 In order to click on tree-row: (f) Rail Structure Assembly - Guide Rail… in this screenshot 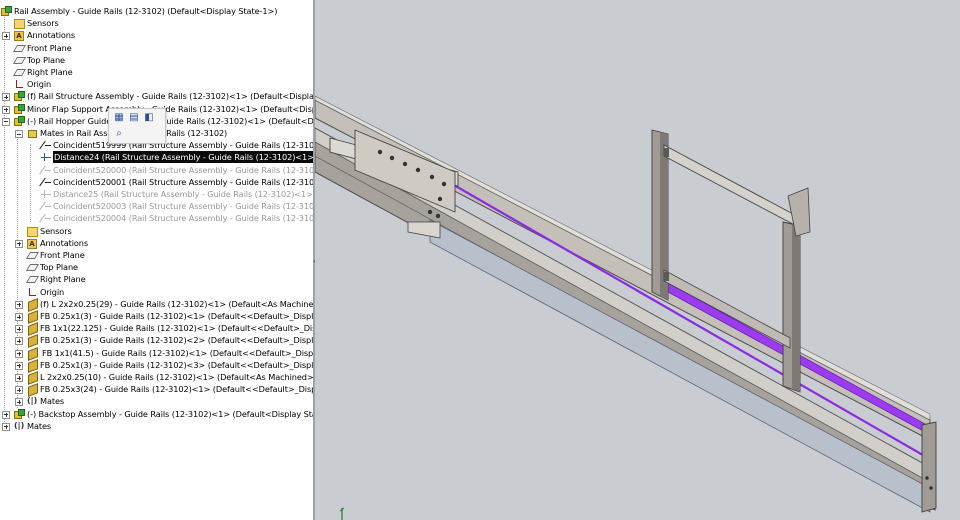, I will do `click(156, 96)`.